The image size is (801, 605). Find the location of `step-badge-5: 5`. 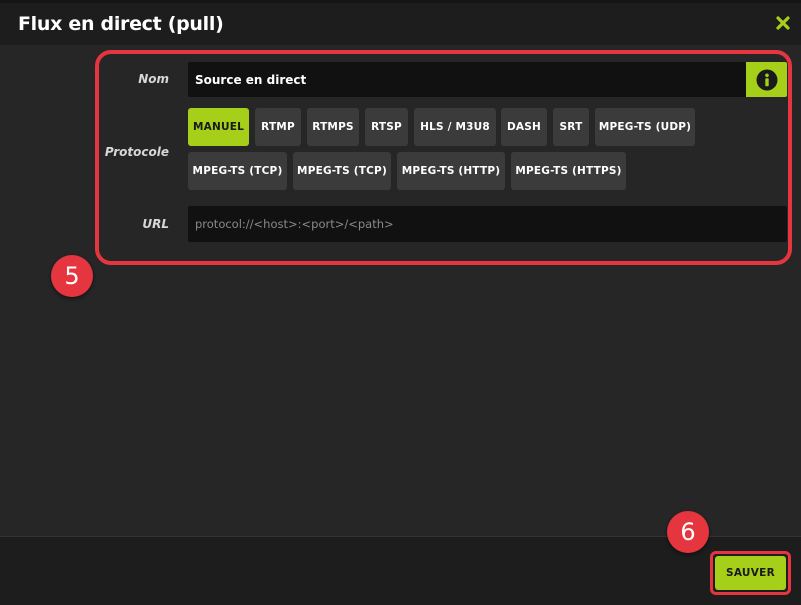

step-badge-5: 5 is located at coordinates (72, 276).